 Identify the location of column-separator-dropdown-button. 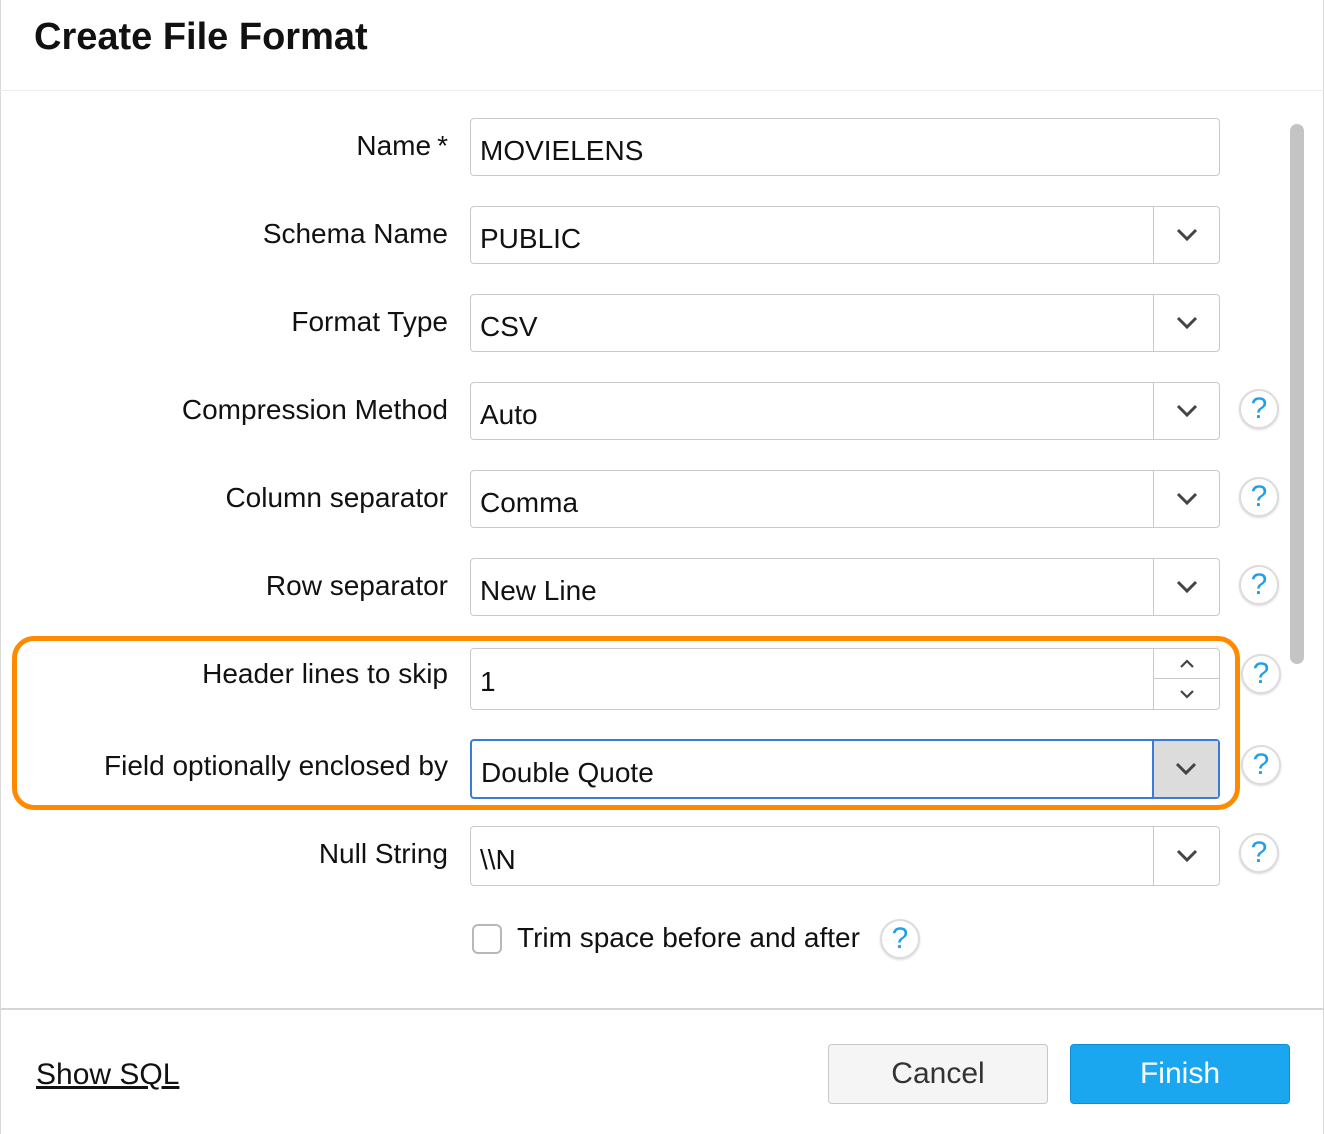
(1186, 499).